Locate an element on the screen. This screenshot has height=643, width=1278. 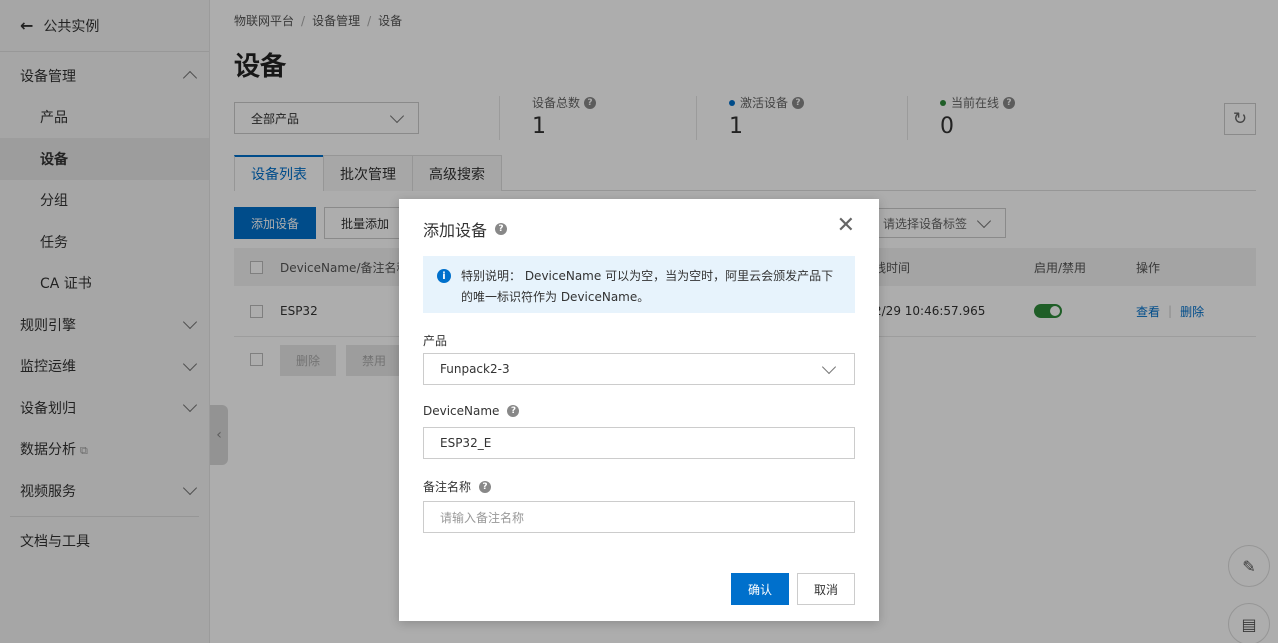
close-button: ✕ is located at coordinates (846, 226).